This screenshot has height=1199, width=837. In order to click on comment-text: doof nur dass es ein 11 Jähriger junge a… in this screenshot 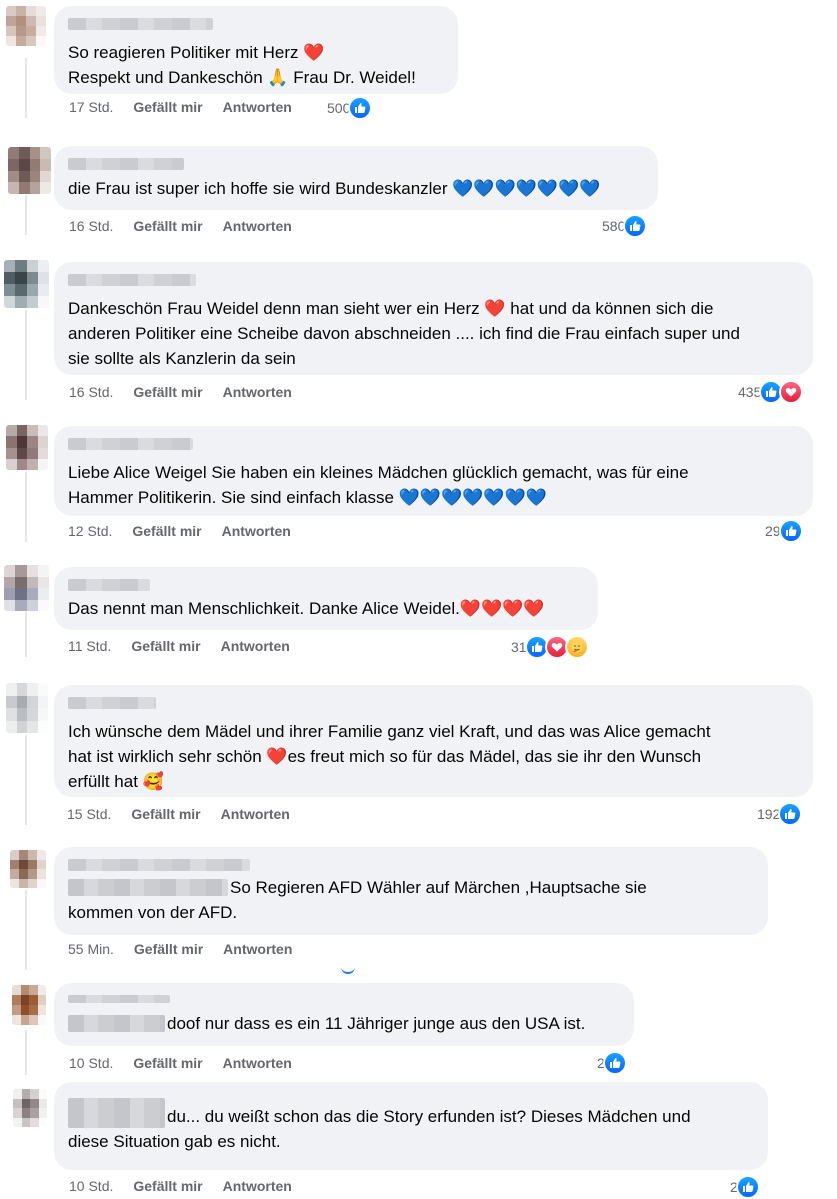, I will do `click(344, 1023)`.